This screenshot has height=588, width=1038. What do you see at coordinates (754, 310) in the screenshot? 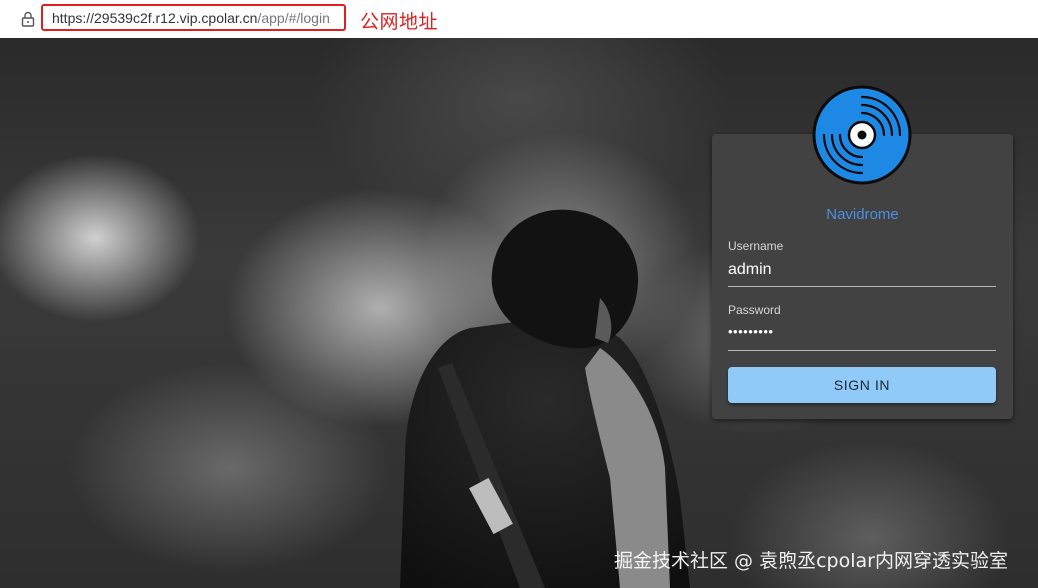
I see `password-label: Password` at bounding box center [754, 310].